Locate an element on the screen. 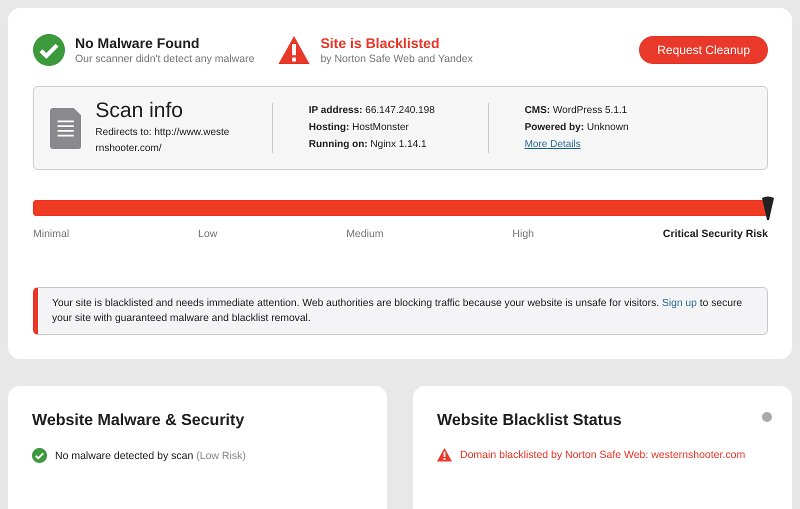 This screenshot has width=800, height=509. info-line: CMS: WordPress 5.1.1 is located at coordinates (576, 111).